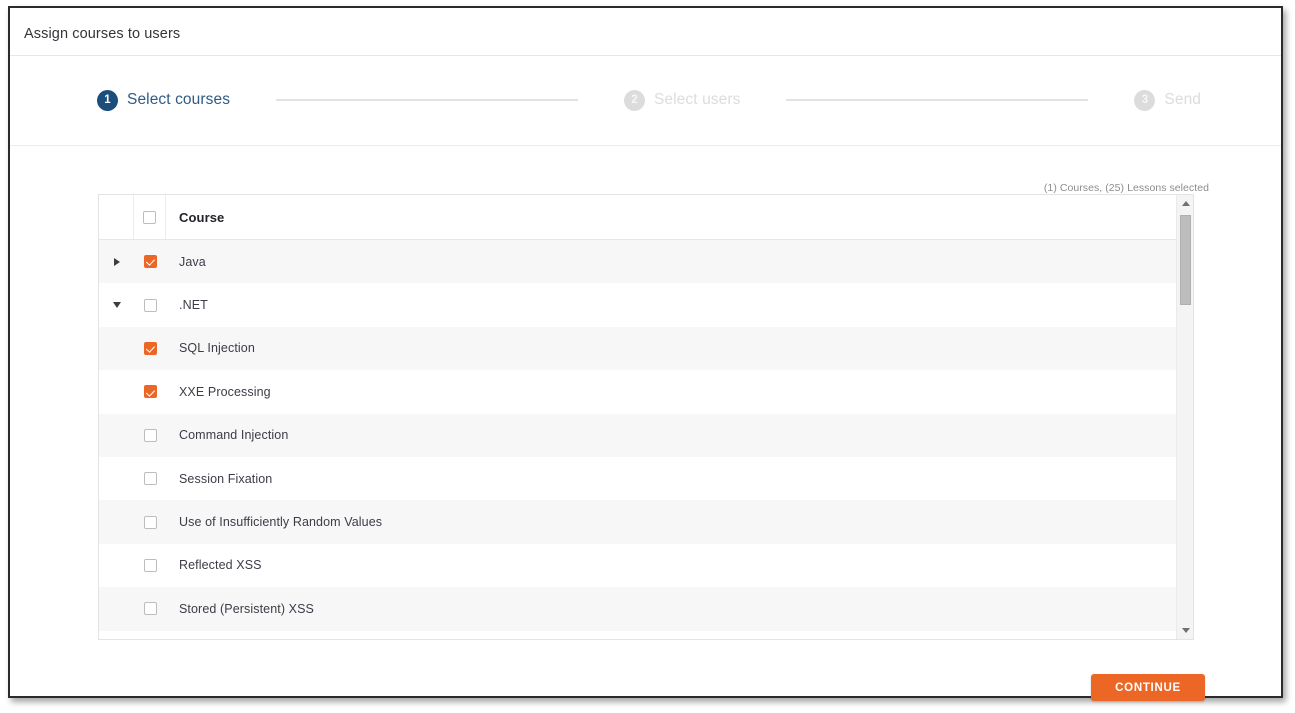  I want to click on table-scrollbar, so click(1184, 417).